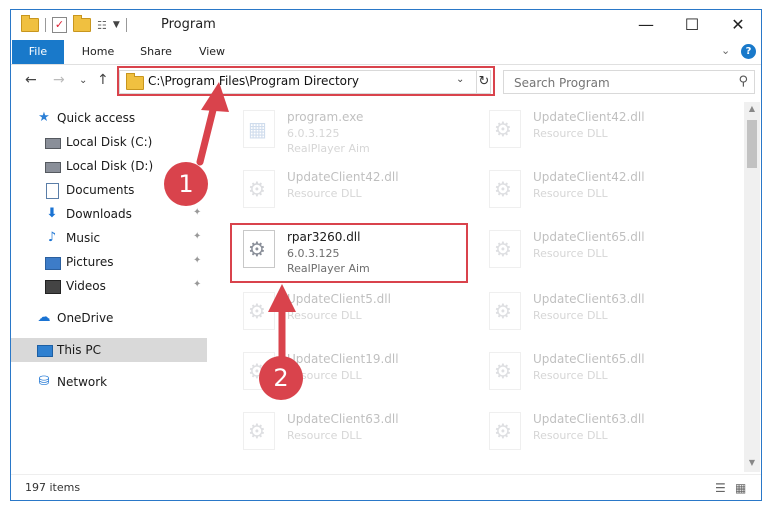  I want to click on quick-access-toolbar: ✓ ☷ ▼, so click(74, 24).